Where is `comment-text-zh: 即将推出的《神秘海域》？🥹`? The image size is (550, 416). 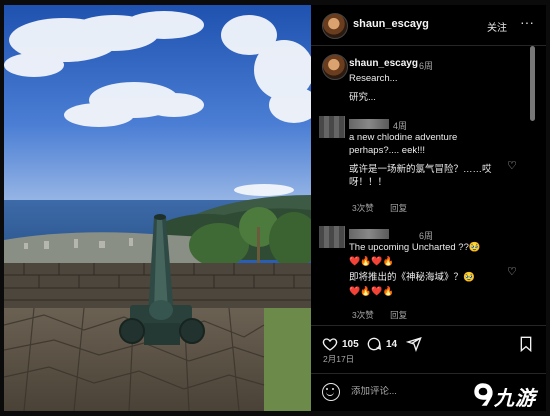
comment-text-zh: 即将推出的《神秘海域》？🥹 is located at coordinates (412, 277).